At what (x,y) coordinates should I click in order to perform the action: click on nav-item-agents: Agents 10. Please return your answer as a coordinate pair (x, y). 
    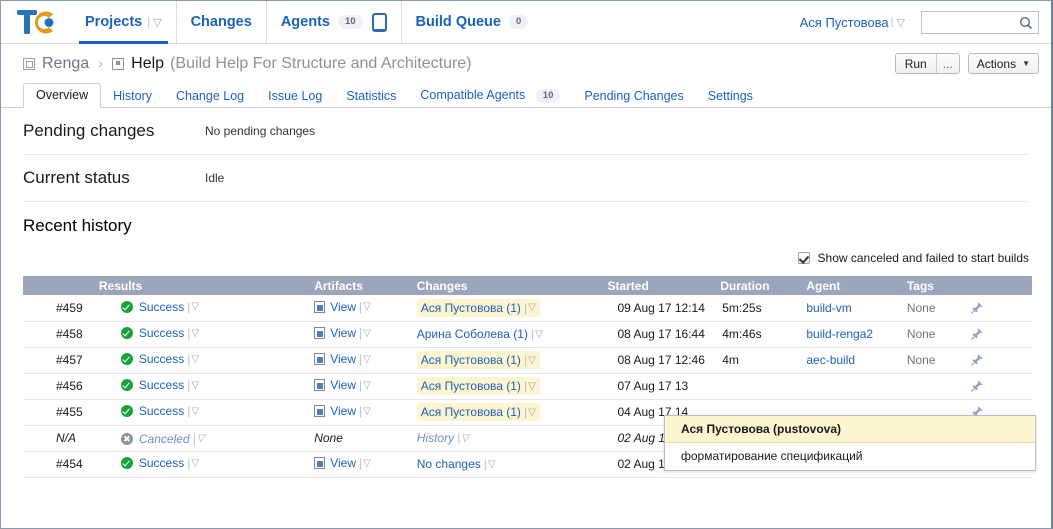
    Looking at the image, I should click on (333, 22).